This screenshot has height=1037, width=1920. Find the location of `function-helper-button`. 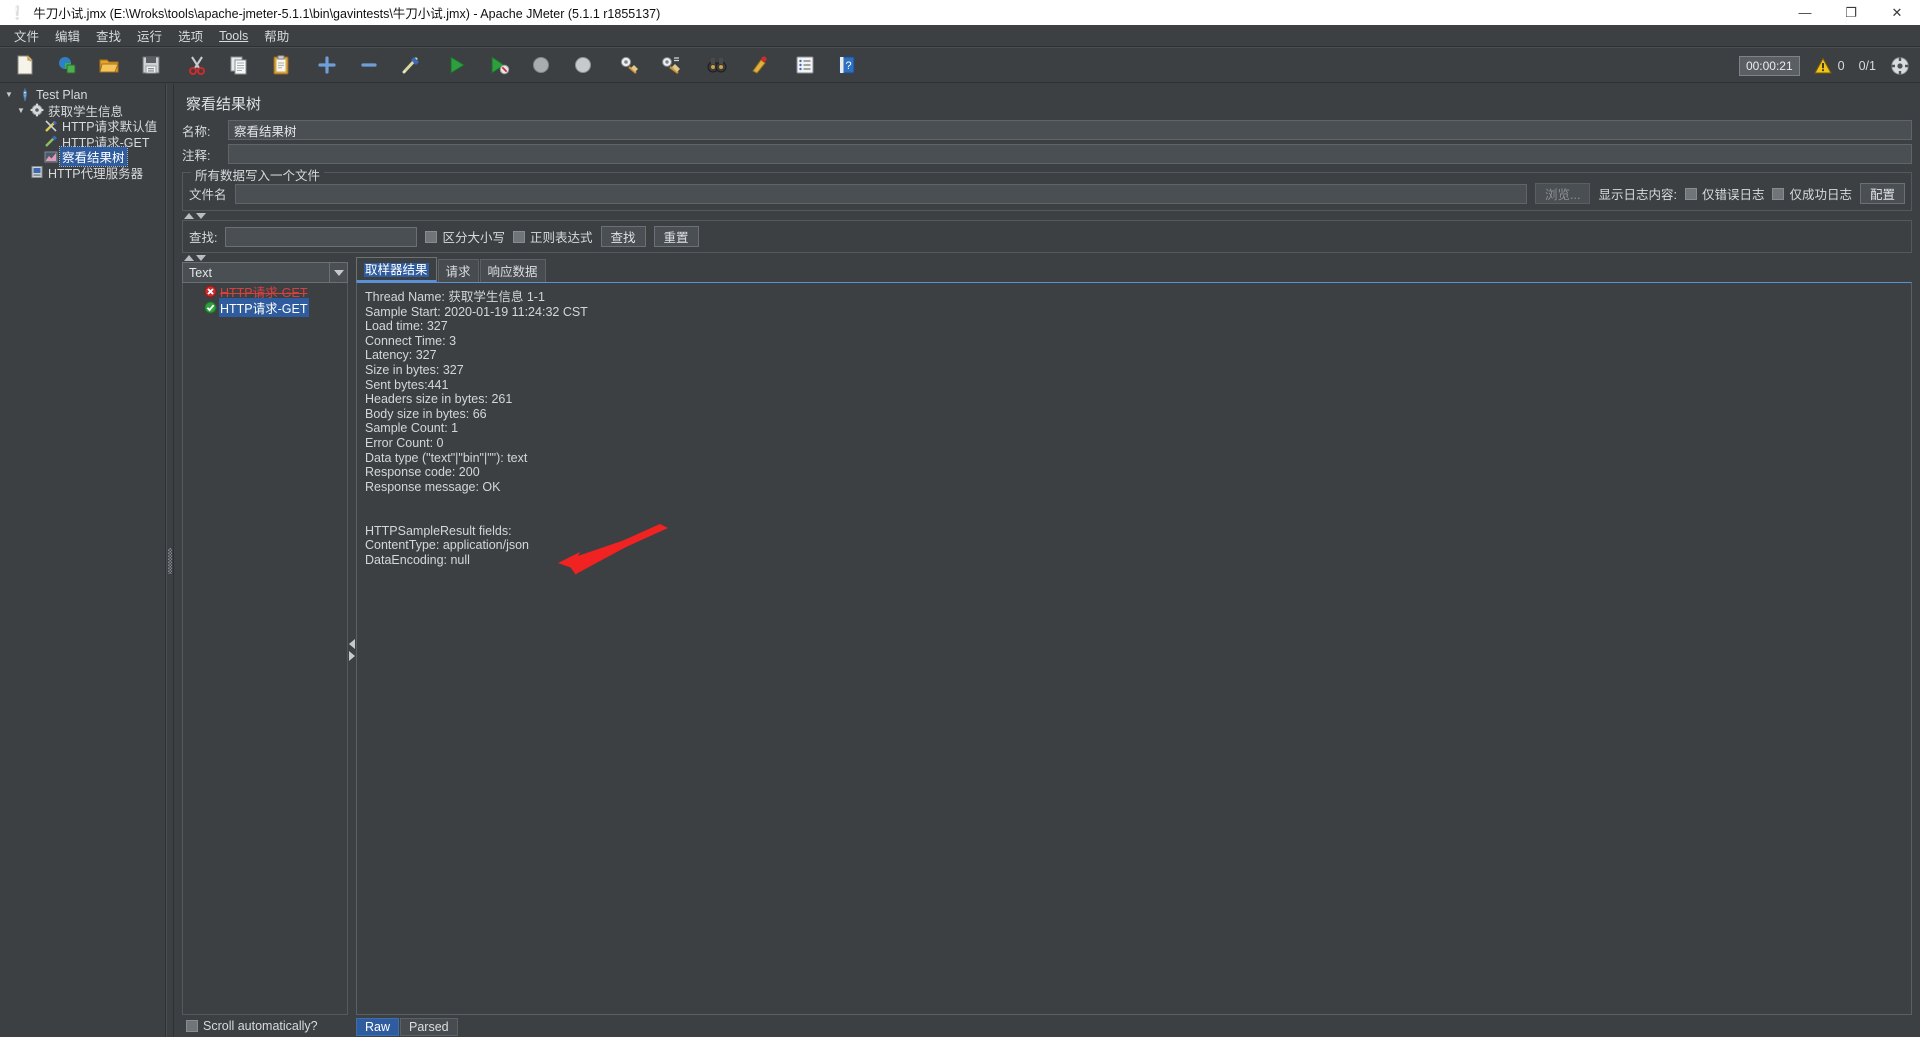

function-helper-button is located at coordinates (805, 65).